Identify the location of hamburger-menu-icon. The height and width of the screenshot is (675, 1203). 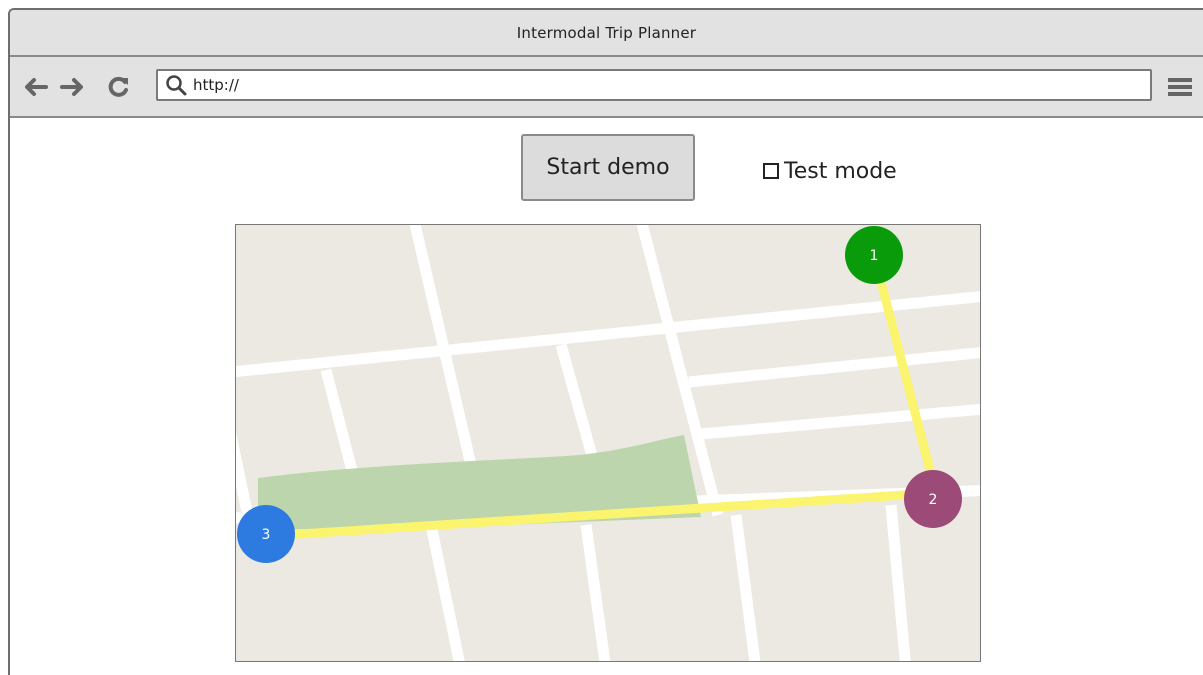
(1180, 87).